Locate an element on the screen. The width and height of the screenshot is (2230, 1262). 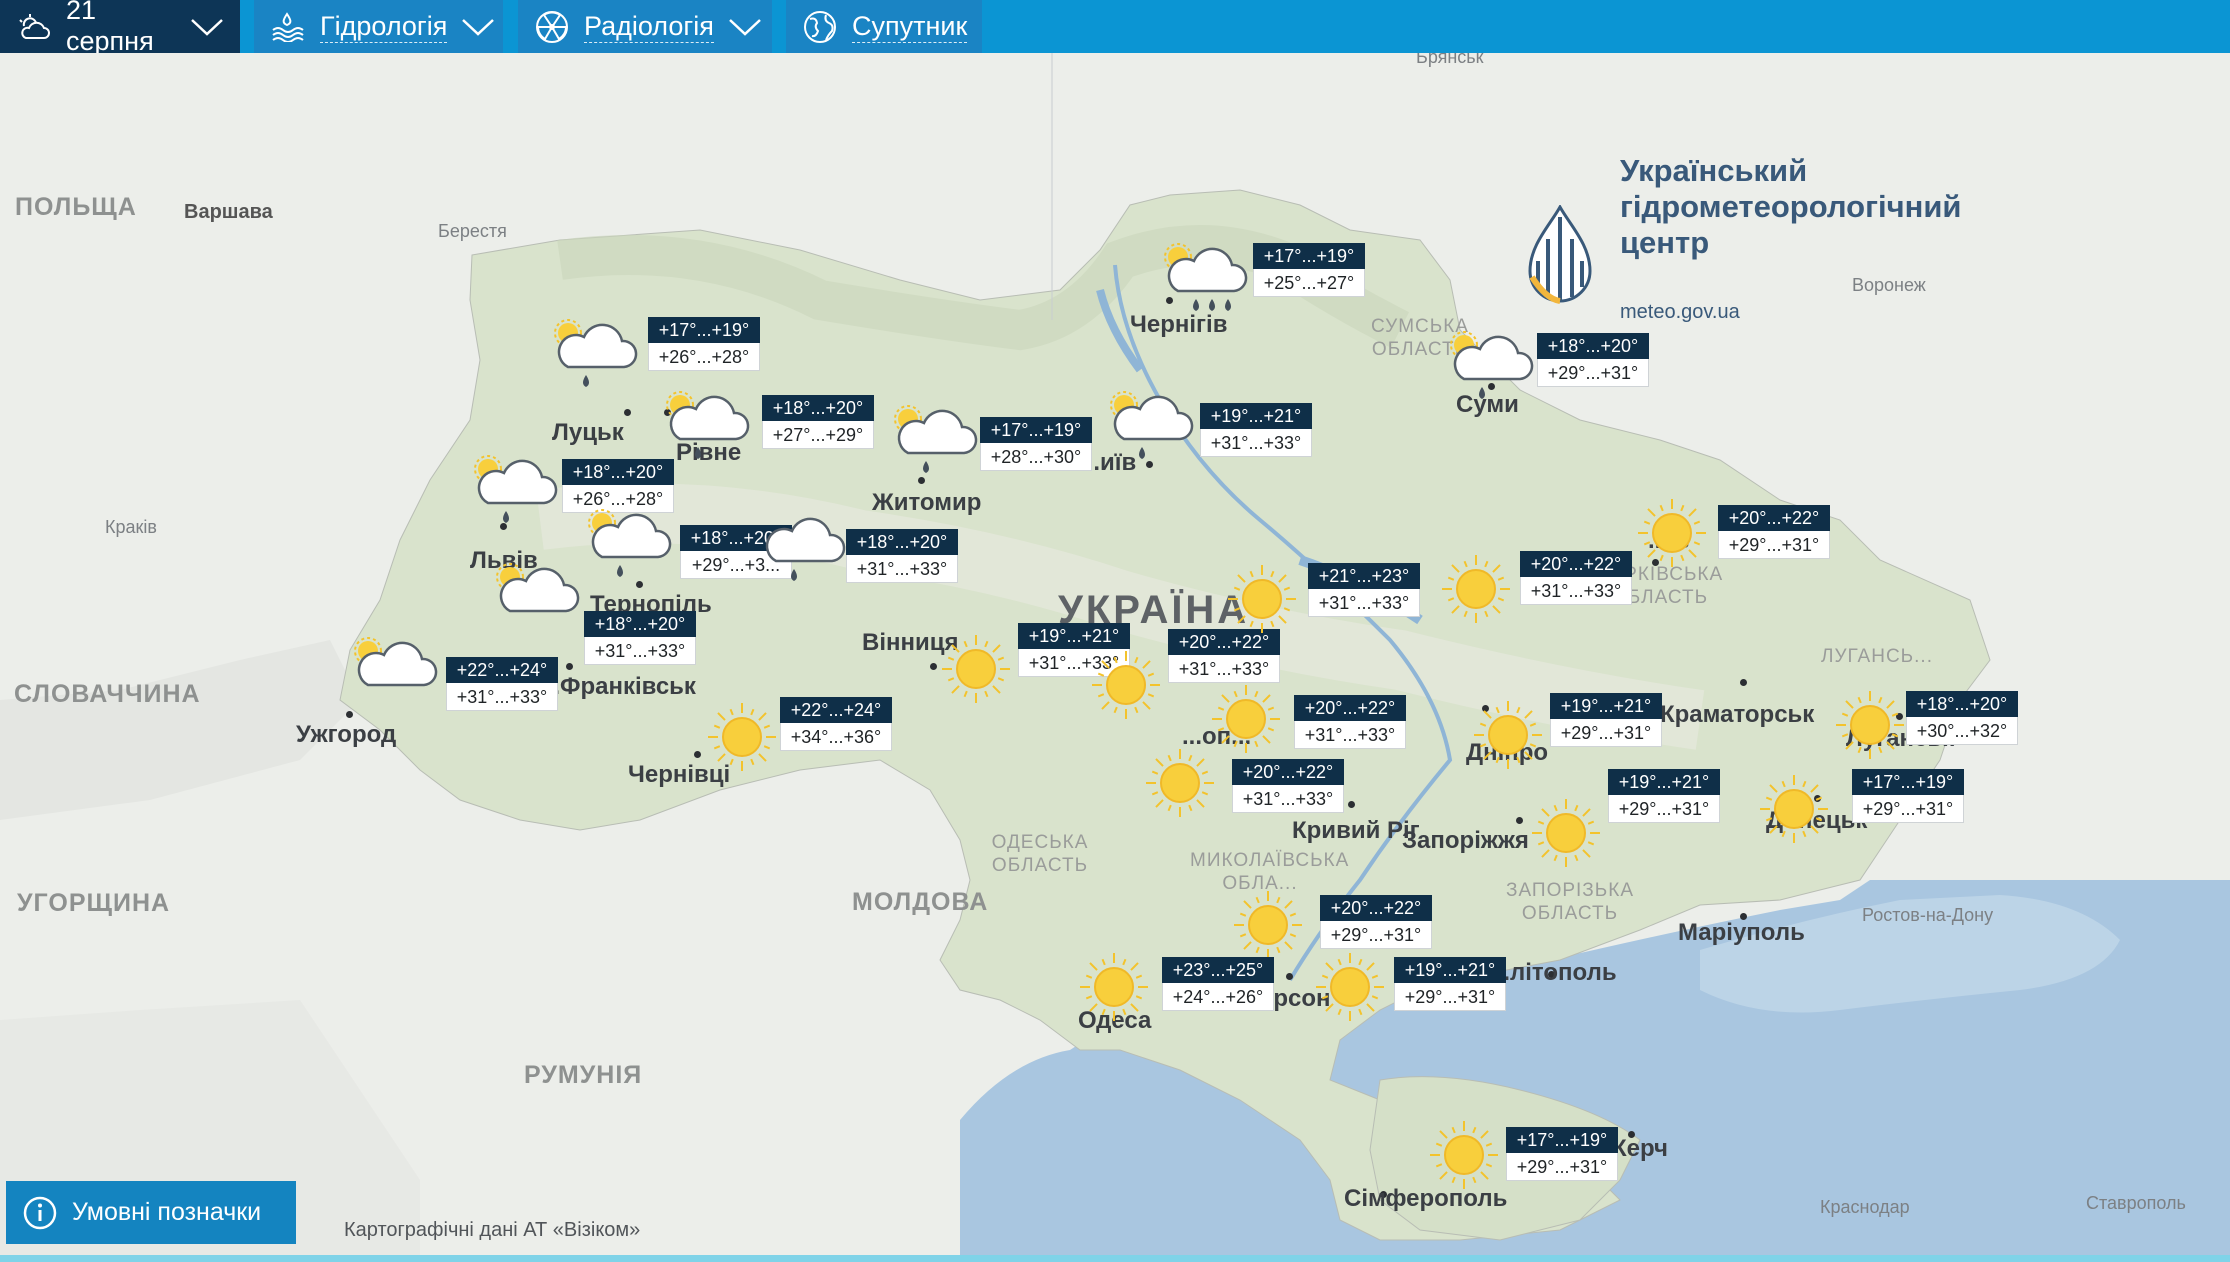
oblast-label: ОДЕСЬКА ОБЛАСТЬ is located at coordinates (1040, 854).